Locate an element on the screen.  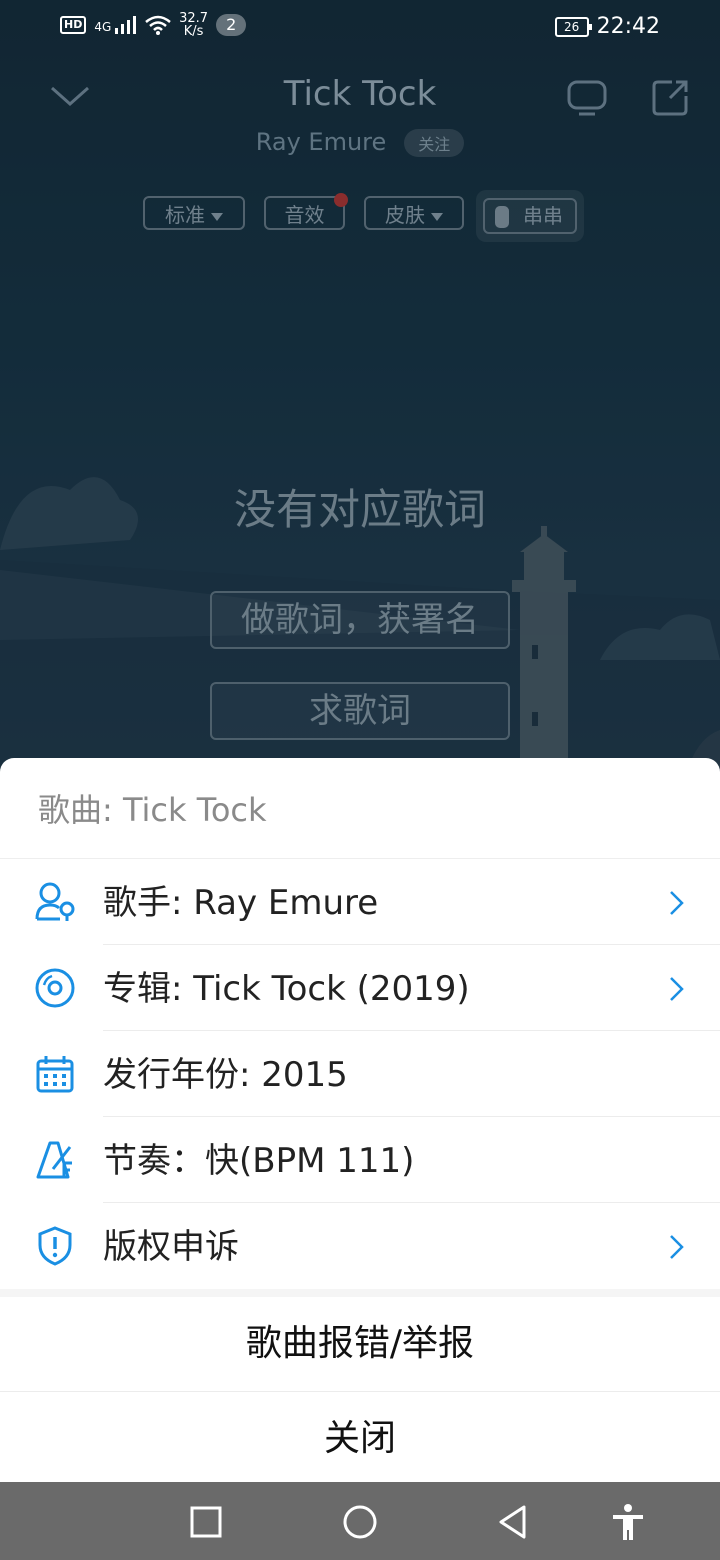
chuanchuan-toggle: 串串 is located at coordinates (530, 216).